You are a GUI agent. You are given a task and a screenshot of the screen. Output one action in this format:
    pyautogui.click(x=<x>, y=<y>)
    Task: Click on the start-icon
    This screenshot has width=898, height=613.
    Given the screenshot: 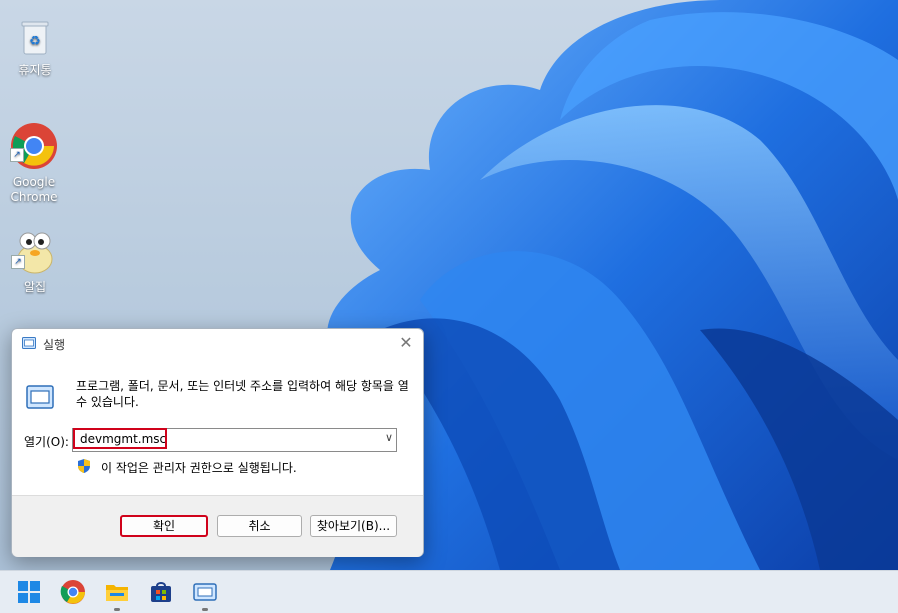 What is the action you would take?
    pyautogui.click(x=29, y=592)
    